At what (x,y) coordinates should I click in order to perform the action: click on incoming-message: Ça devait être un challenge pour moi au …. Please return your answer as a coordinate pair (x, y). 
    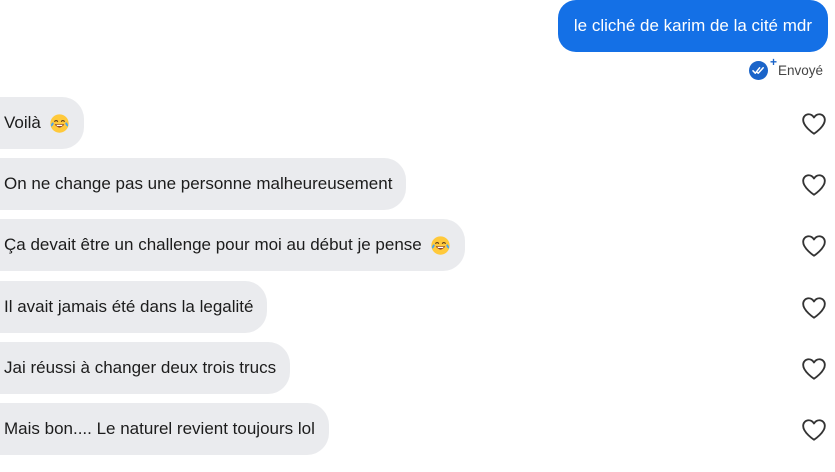
    Looking at the image, I should click on (232, 245).